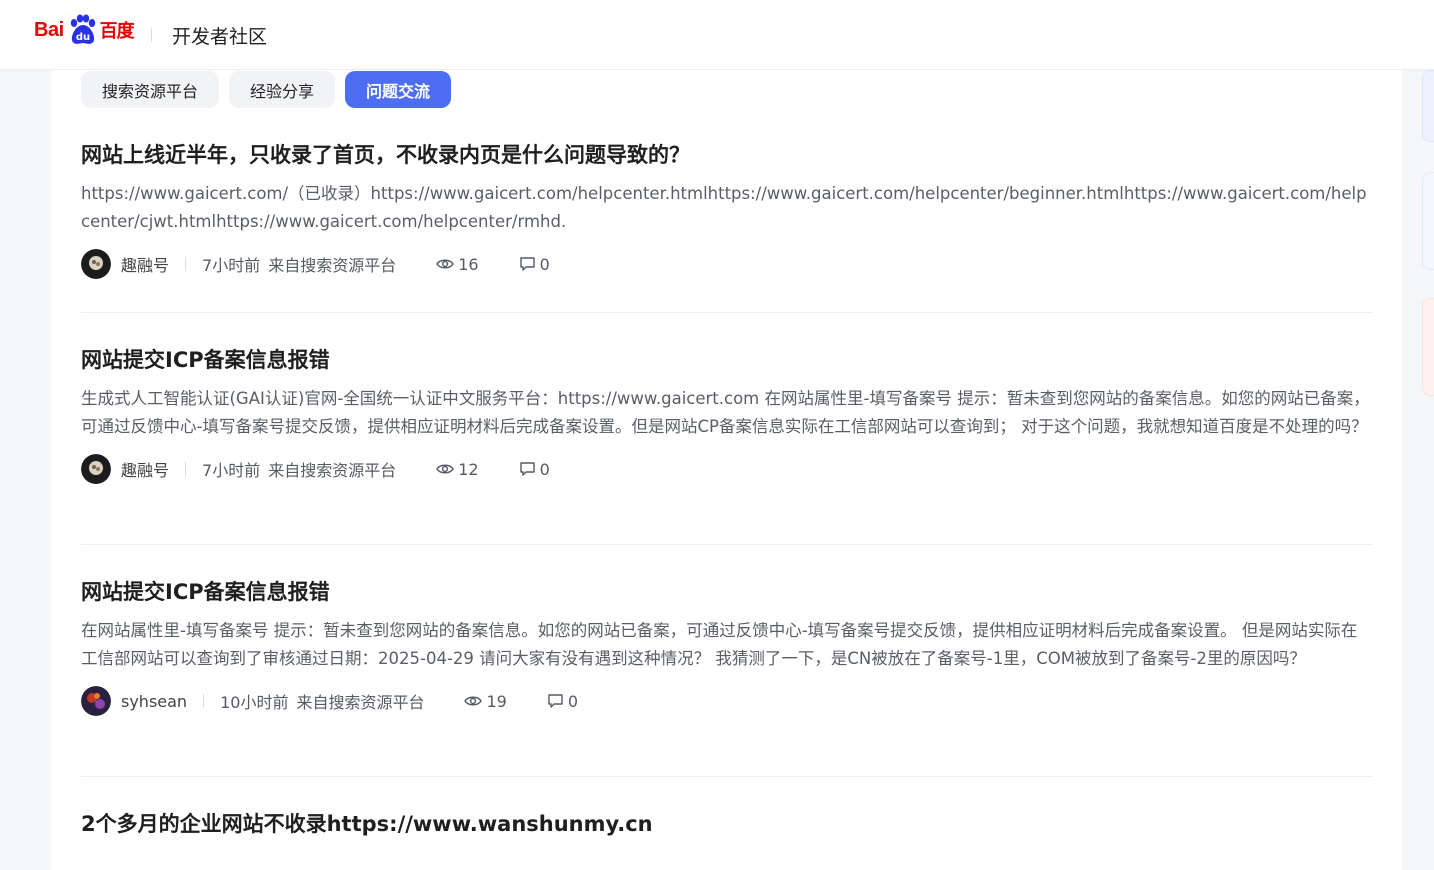 The image size is (1434, 870). Describe the element at coordinates (726, 808) in the screenshot. I see `list-item: 2个多月的企业网站不收录https://www.wanshunmy.cn` at that location.